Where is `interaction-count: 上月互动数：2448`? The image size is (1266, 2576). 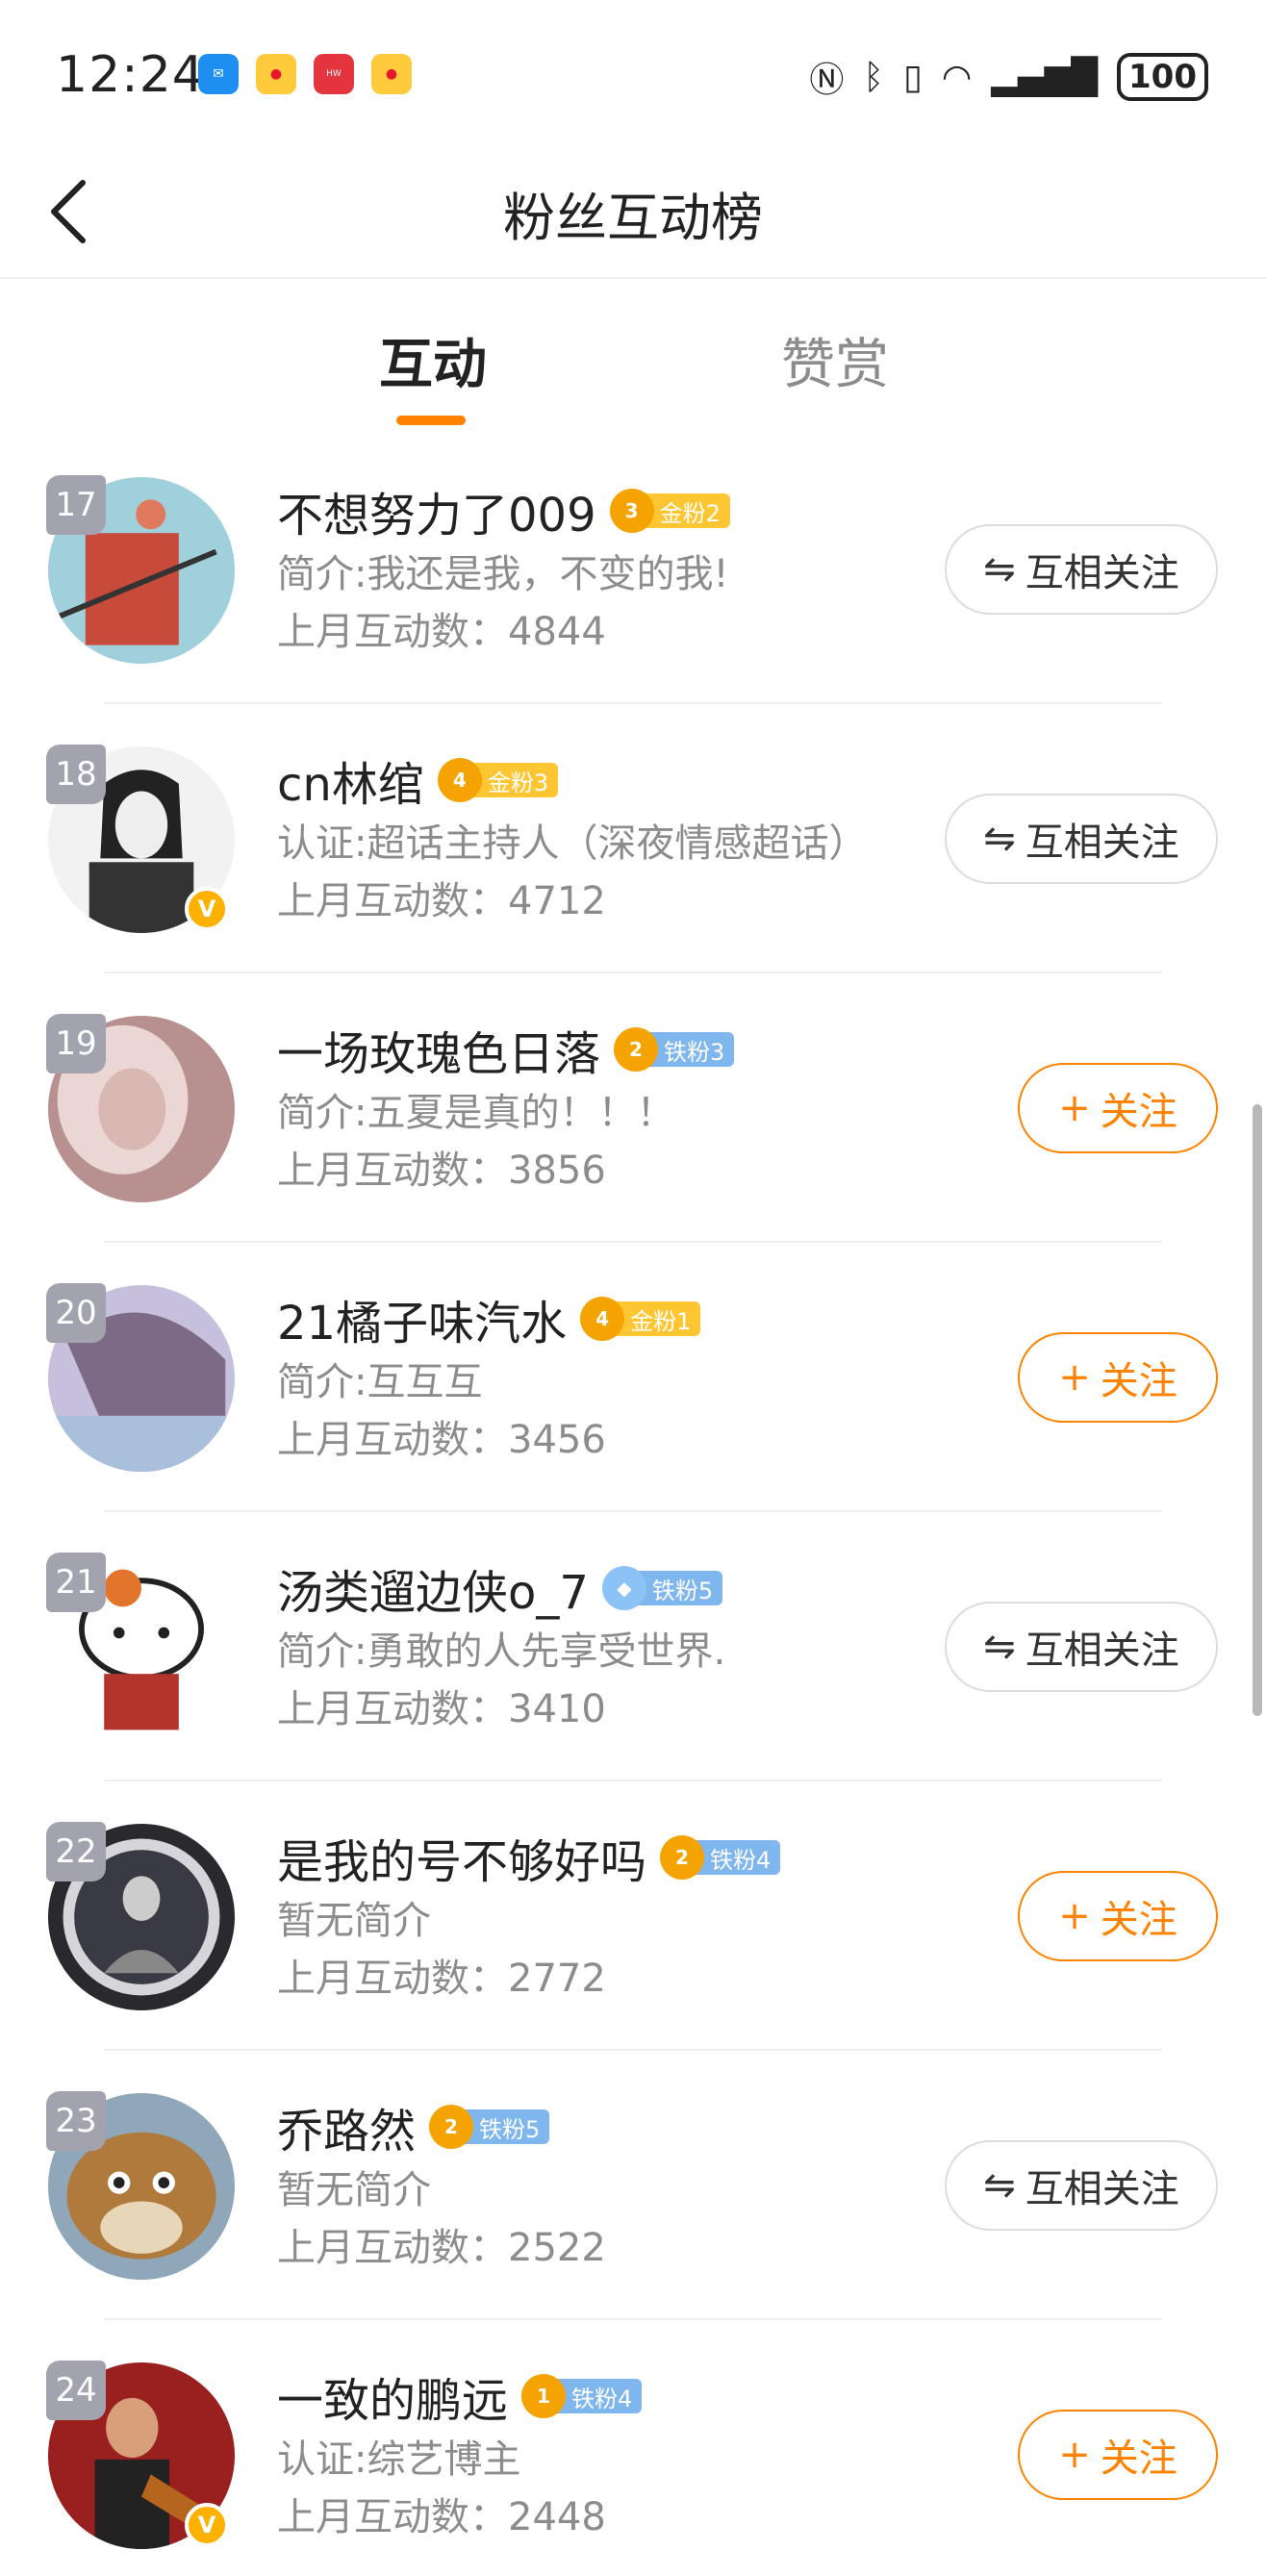 interaction-count: 上月互动数：2448 is located at coordinates (441, 2517).